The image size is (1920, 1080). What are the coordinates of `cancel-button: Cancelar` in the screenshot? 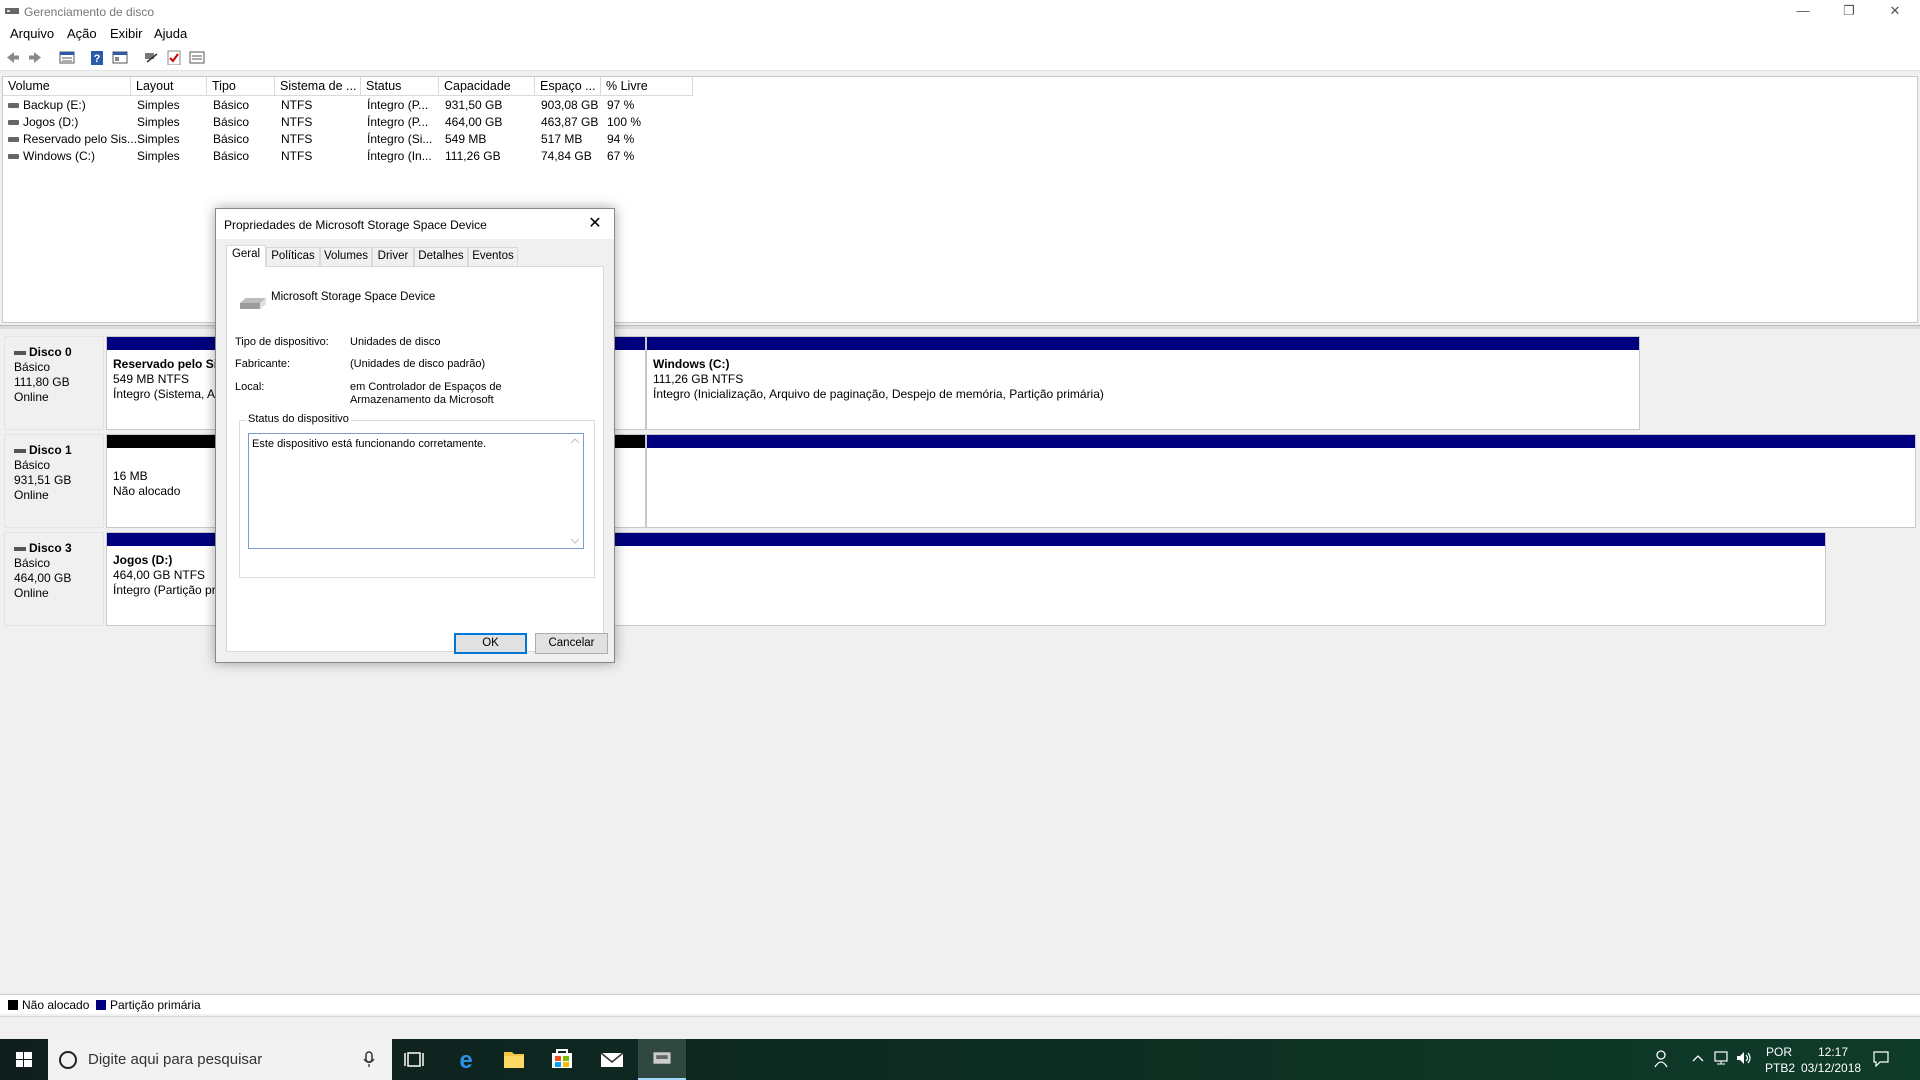 It's located at (571, 643).